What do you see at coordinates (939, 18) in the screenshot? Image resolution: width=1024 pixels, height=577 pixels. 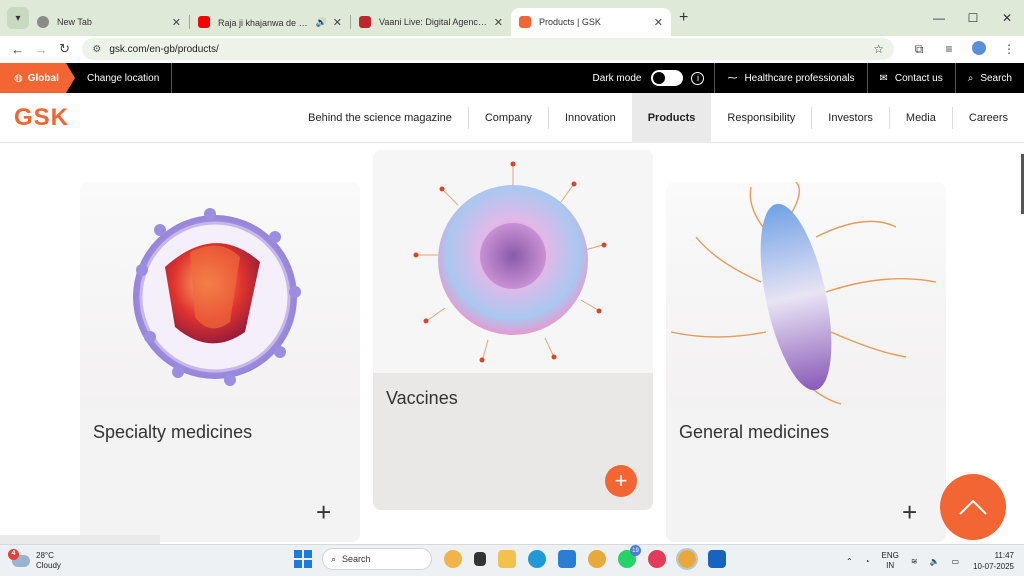 I see `minimize-icon: —` at bounding box center [939, 18].